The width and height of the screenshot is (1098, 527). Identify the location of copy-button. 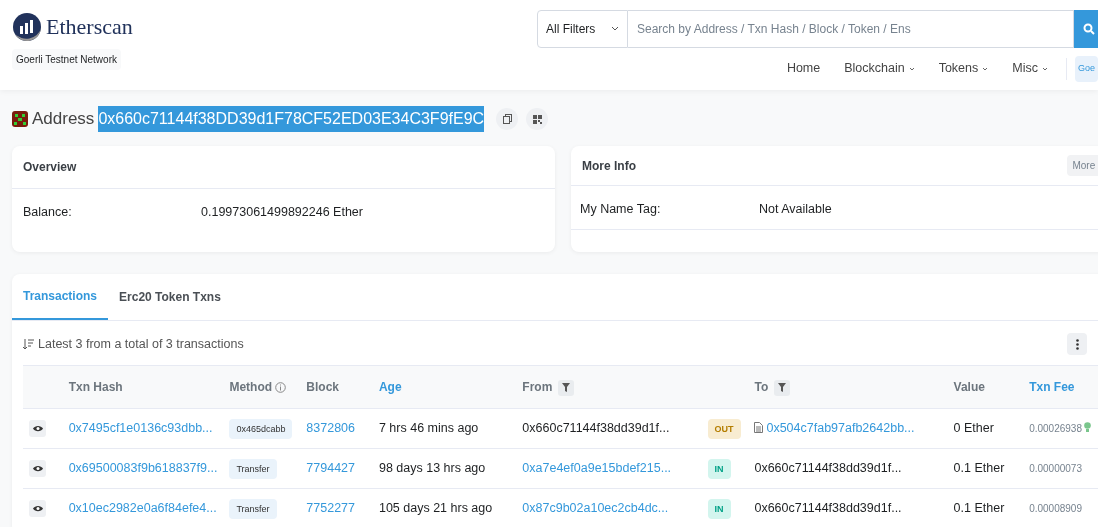
(507, 119).